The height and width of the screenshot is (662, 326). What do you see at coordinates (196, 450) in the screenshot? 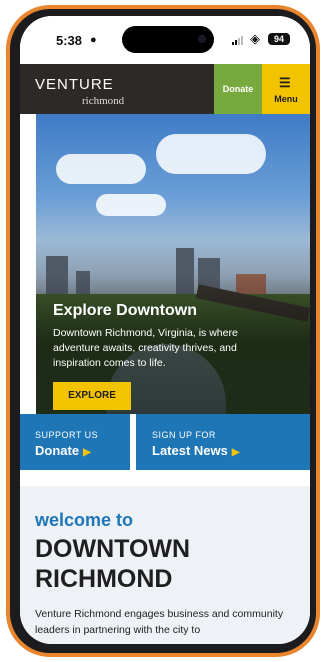
I see `latest-news-text: Latest News ▶` at bounding box center [196, 450].